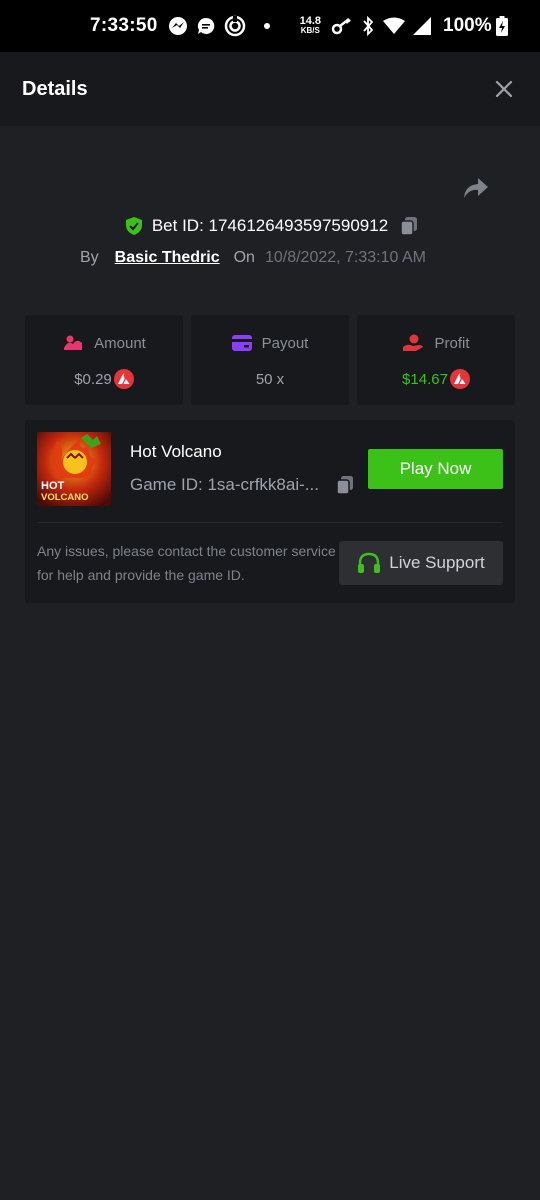  I want to click on stat-card-amount: Amount $0.29, so click(104, 360).